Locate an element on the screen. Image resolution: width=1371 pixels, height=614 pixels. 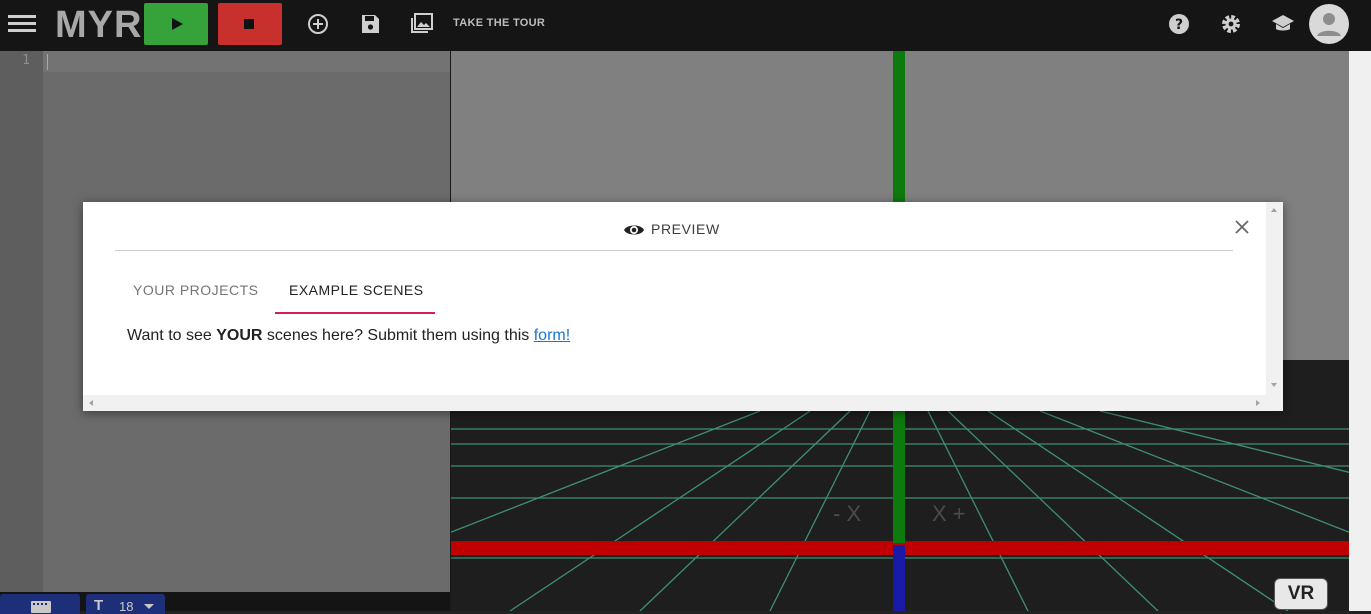
app-logo: MYR is located at coordinates (99, 25).